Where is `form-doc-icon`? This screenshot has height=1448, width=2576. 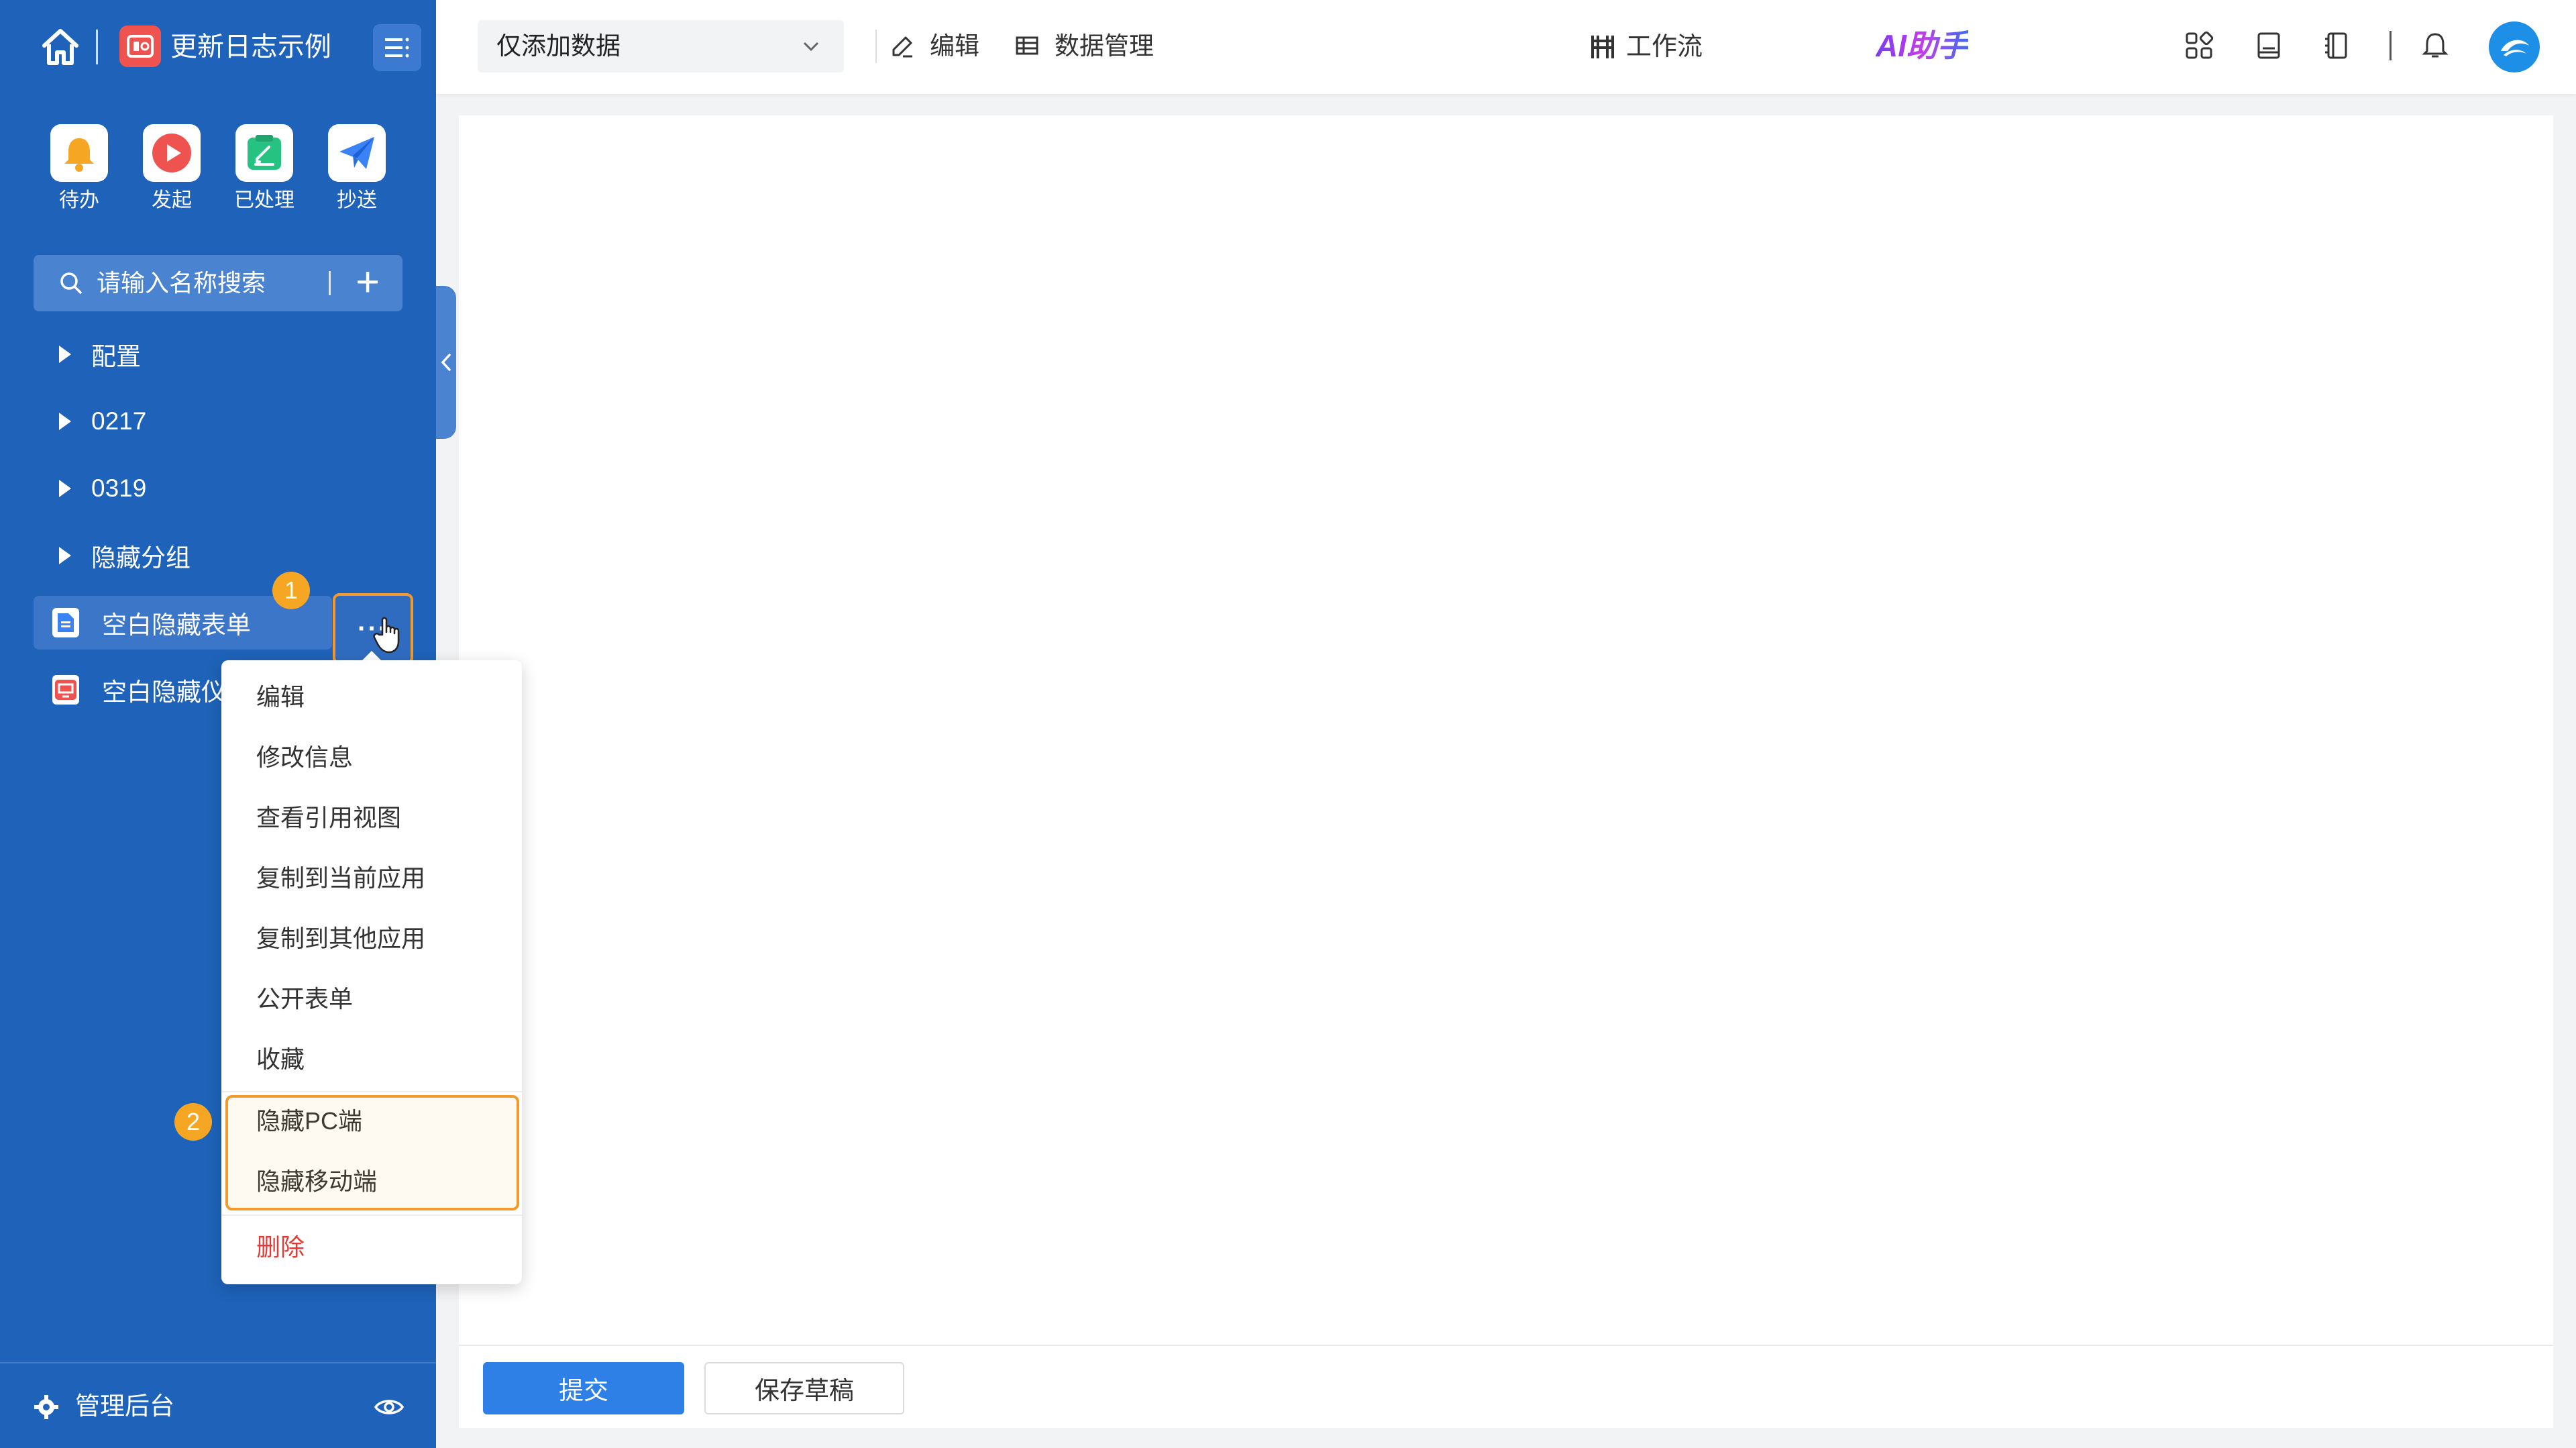
form-doc-icon is located at coordinates (65, 622).